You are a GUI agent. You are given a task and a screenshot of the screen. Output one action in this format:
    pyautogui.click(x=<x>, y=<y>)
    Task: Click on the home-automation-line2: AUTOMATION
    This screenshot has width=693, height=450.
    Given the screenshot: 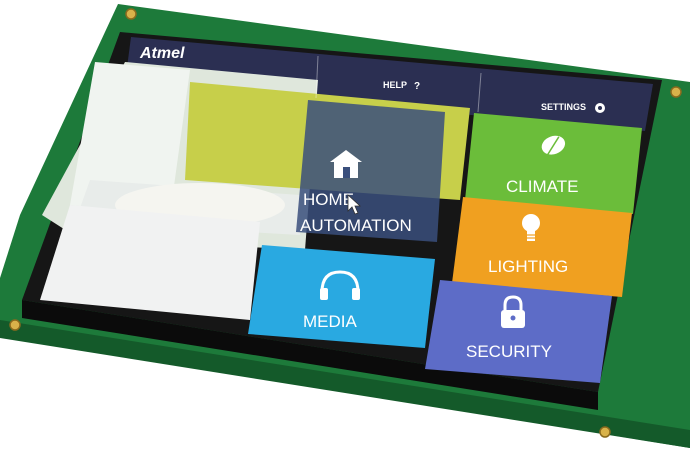 What is the action you would take?
    pyautogui.click(x=356, y=225)
    